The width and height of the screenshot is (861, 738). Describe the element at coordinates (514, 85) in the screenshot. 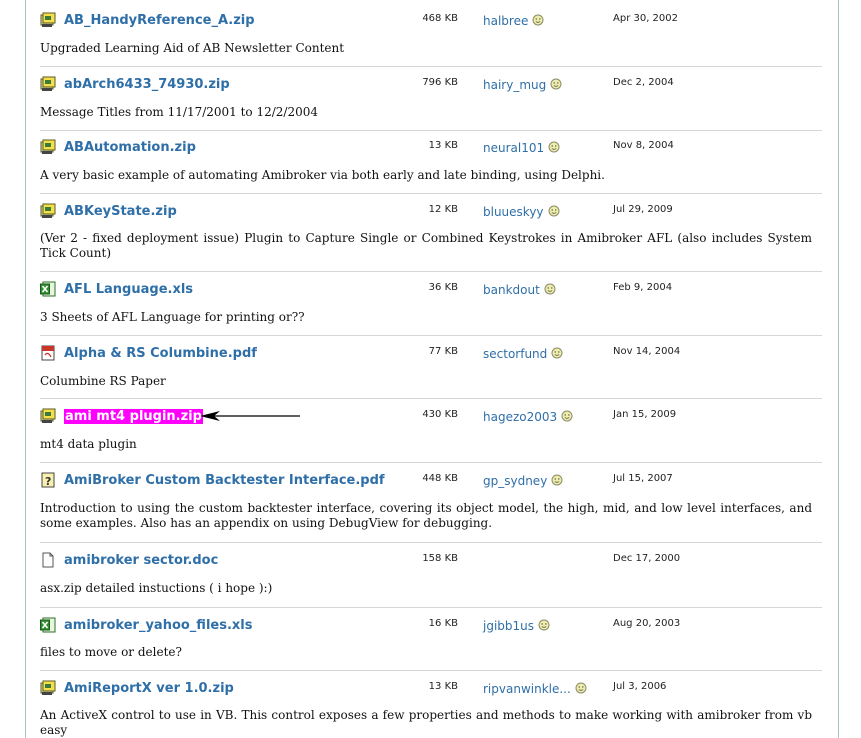

I see `uploader-name: hairy_mug` at that location.